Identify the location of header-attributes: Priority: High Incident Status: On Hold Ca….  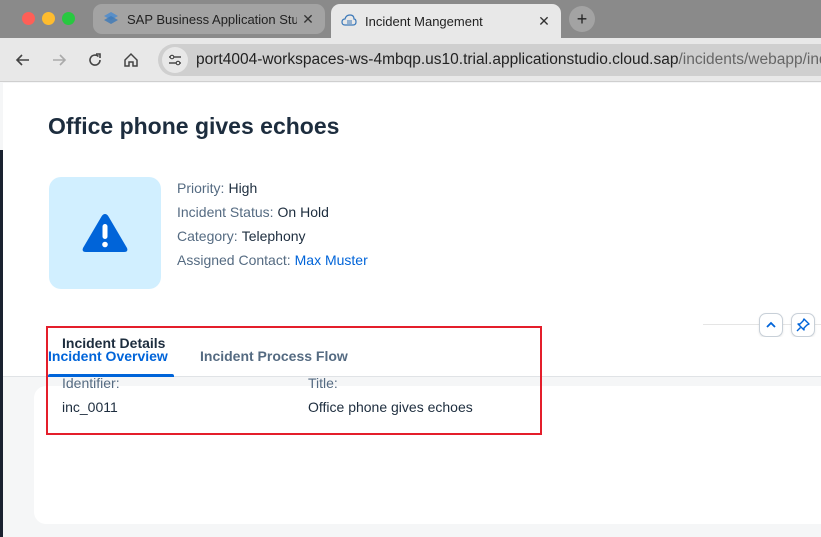
(272, 224).